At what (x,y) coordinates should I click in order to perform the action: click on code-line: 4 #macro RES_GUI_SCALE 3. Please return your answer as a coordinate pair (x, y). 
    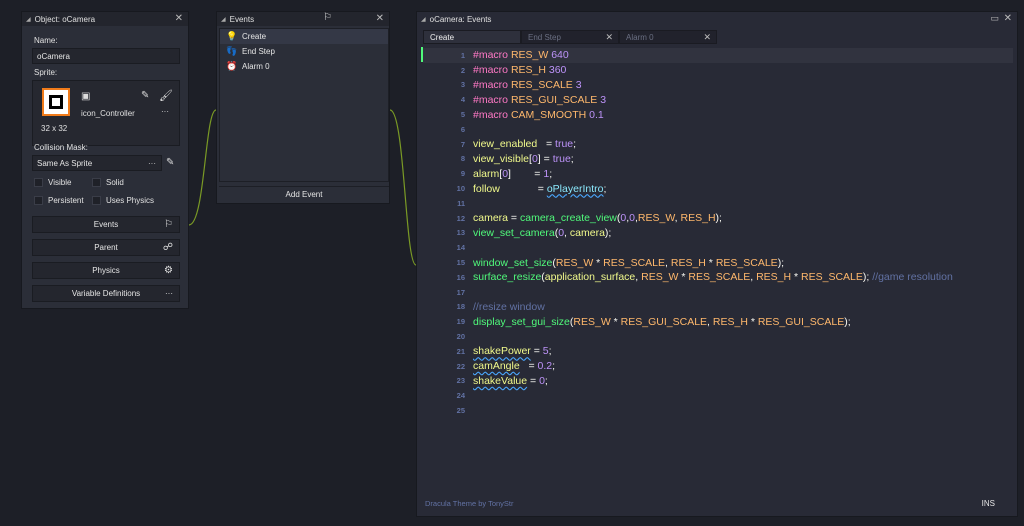
    Looking at the image, I should click on (533, 99).